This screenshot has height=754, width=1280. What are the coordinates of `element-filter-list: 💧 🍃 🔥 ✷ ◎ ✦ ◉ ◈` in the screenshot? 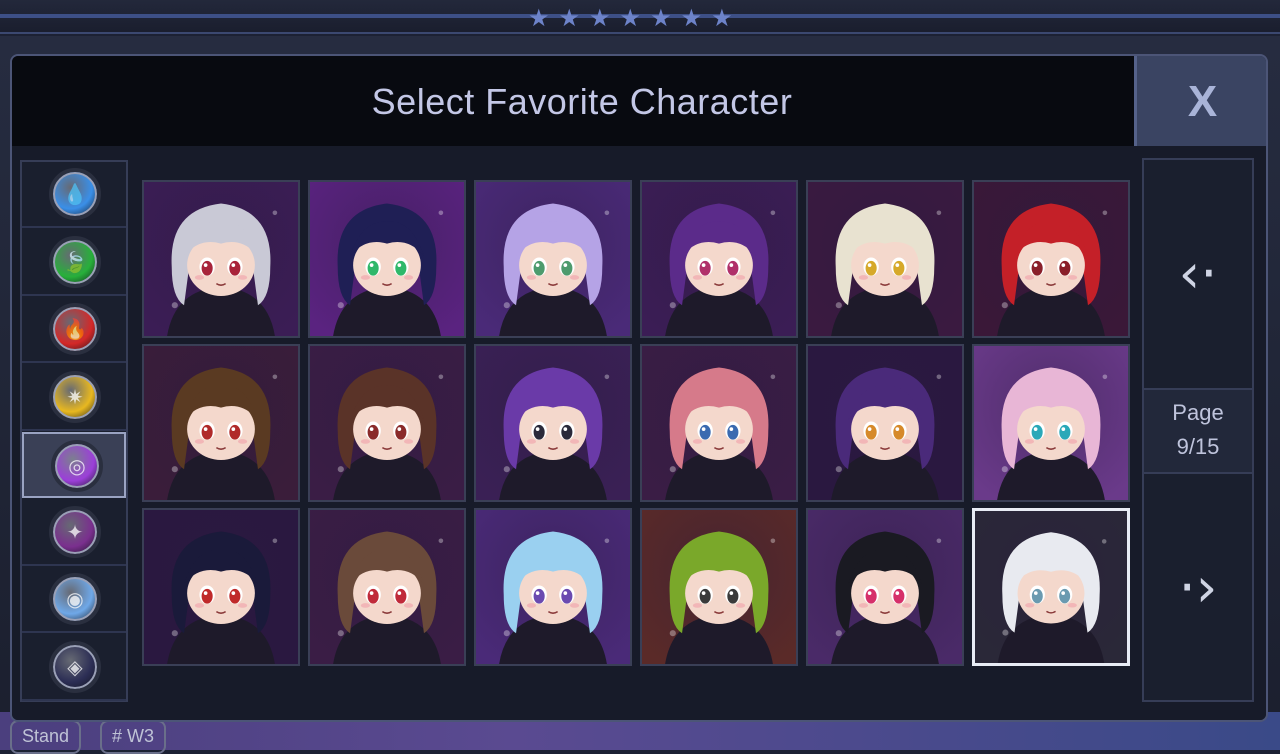 It's located at (74, 431).